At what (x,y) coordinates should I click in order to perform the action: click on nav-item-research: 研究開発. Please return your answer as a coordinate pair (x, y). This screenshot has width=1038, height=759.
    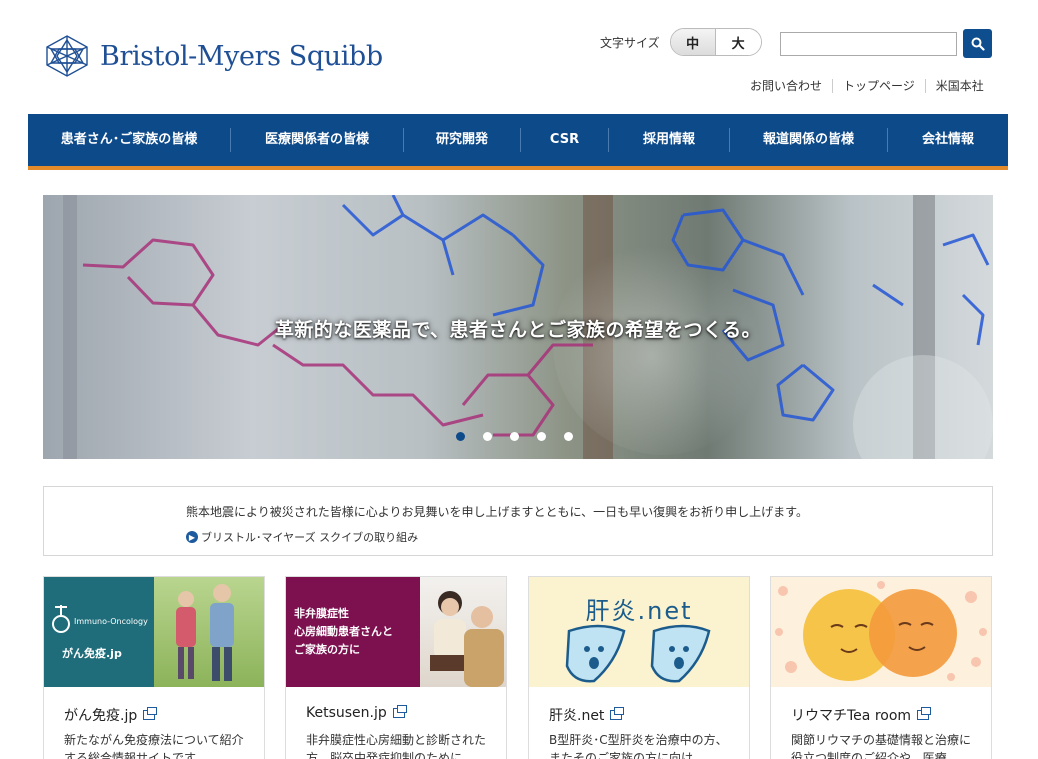
    Looking at the image, I should click on (461, 140).